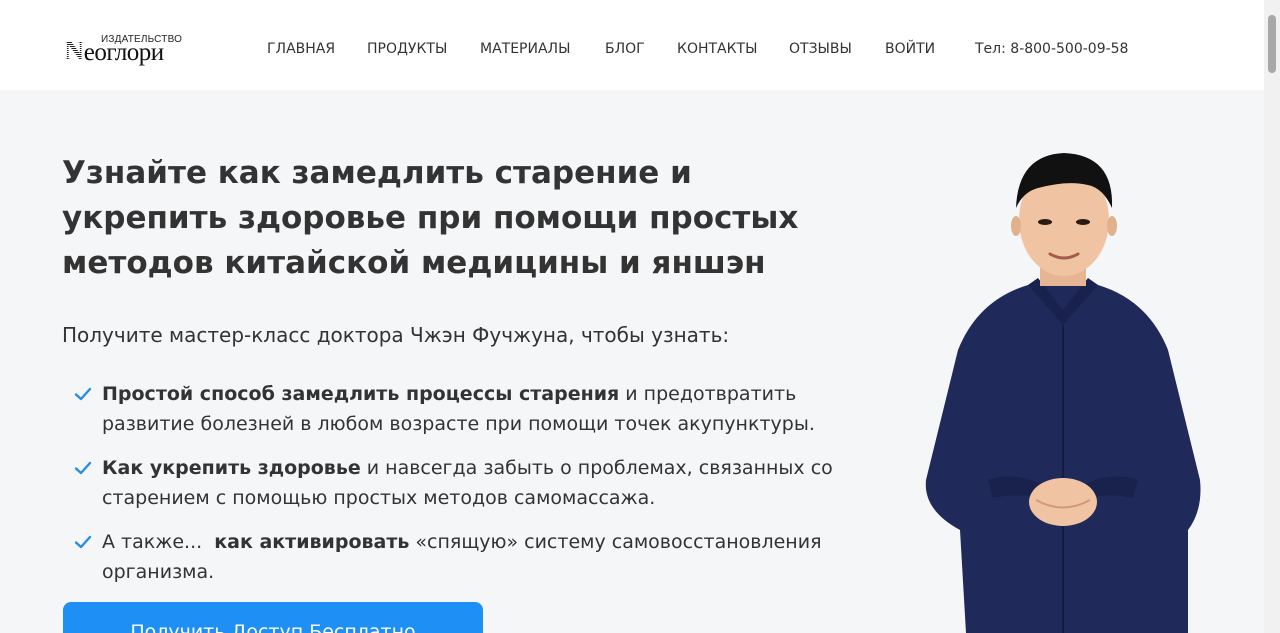  What do you see at coordinates (273, 617) in the screenshot?
I see `get-free-access-button: Получить Доступ Бесплатно` at bounding box center [273, 617].